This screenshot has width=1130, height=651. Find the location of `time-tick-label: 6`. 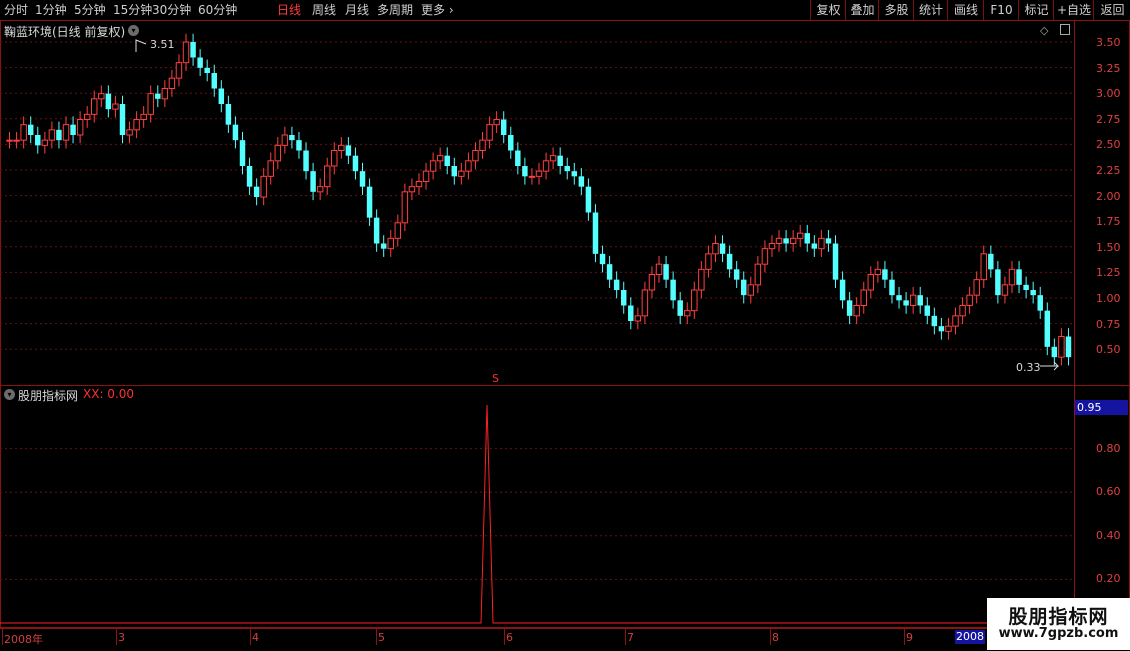

time-tick-label: 6 is located at coordinates (509, 637).